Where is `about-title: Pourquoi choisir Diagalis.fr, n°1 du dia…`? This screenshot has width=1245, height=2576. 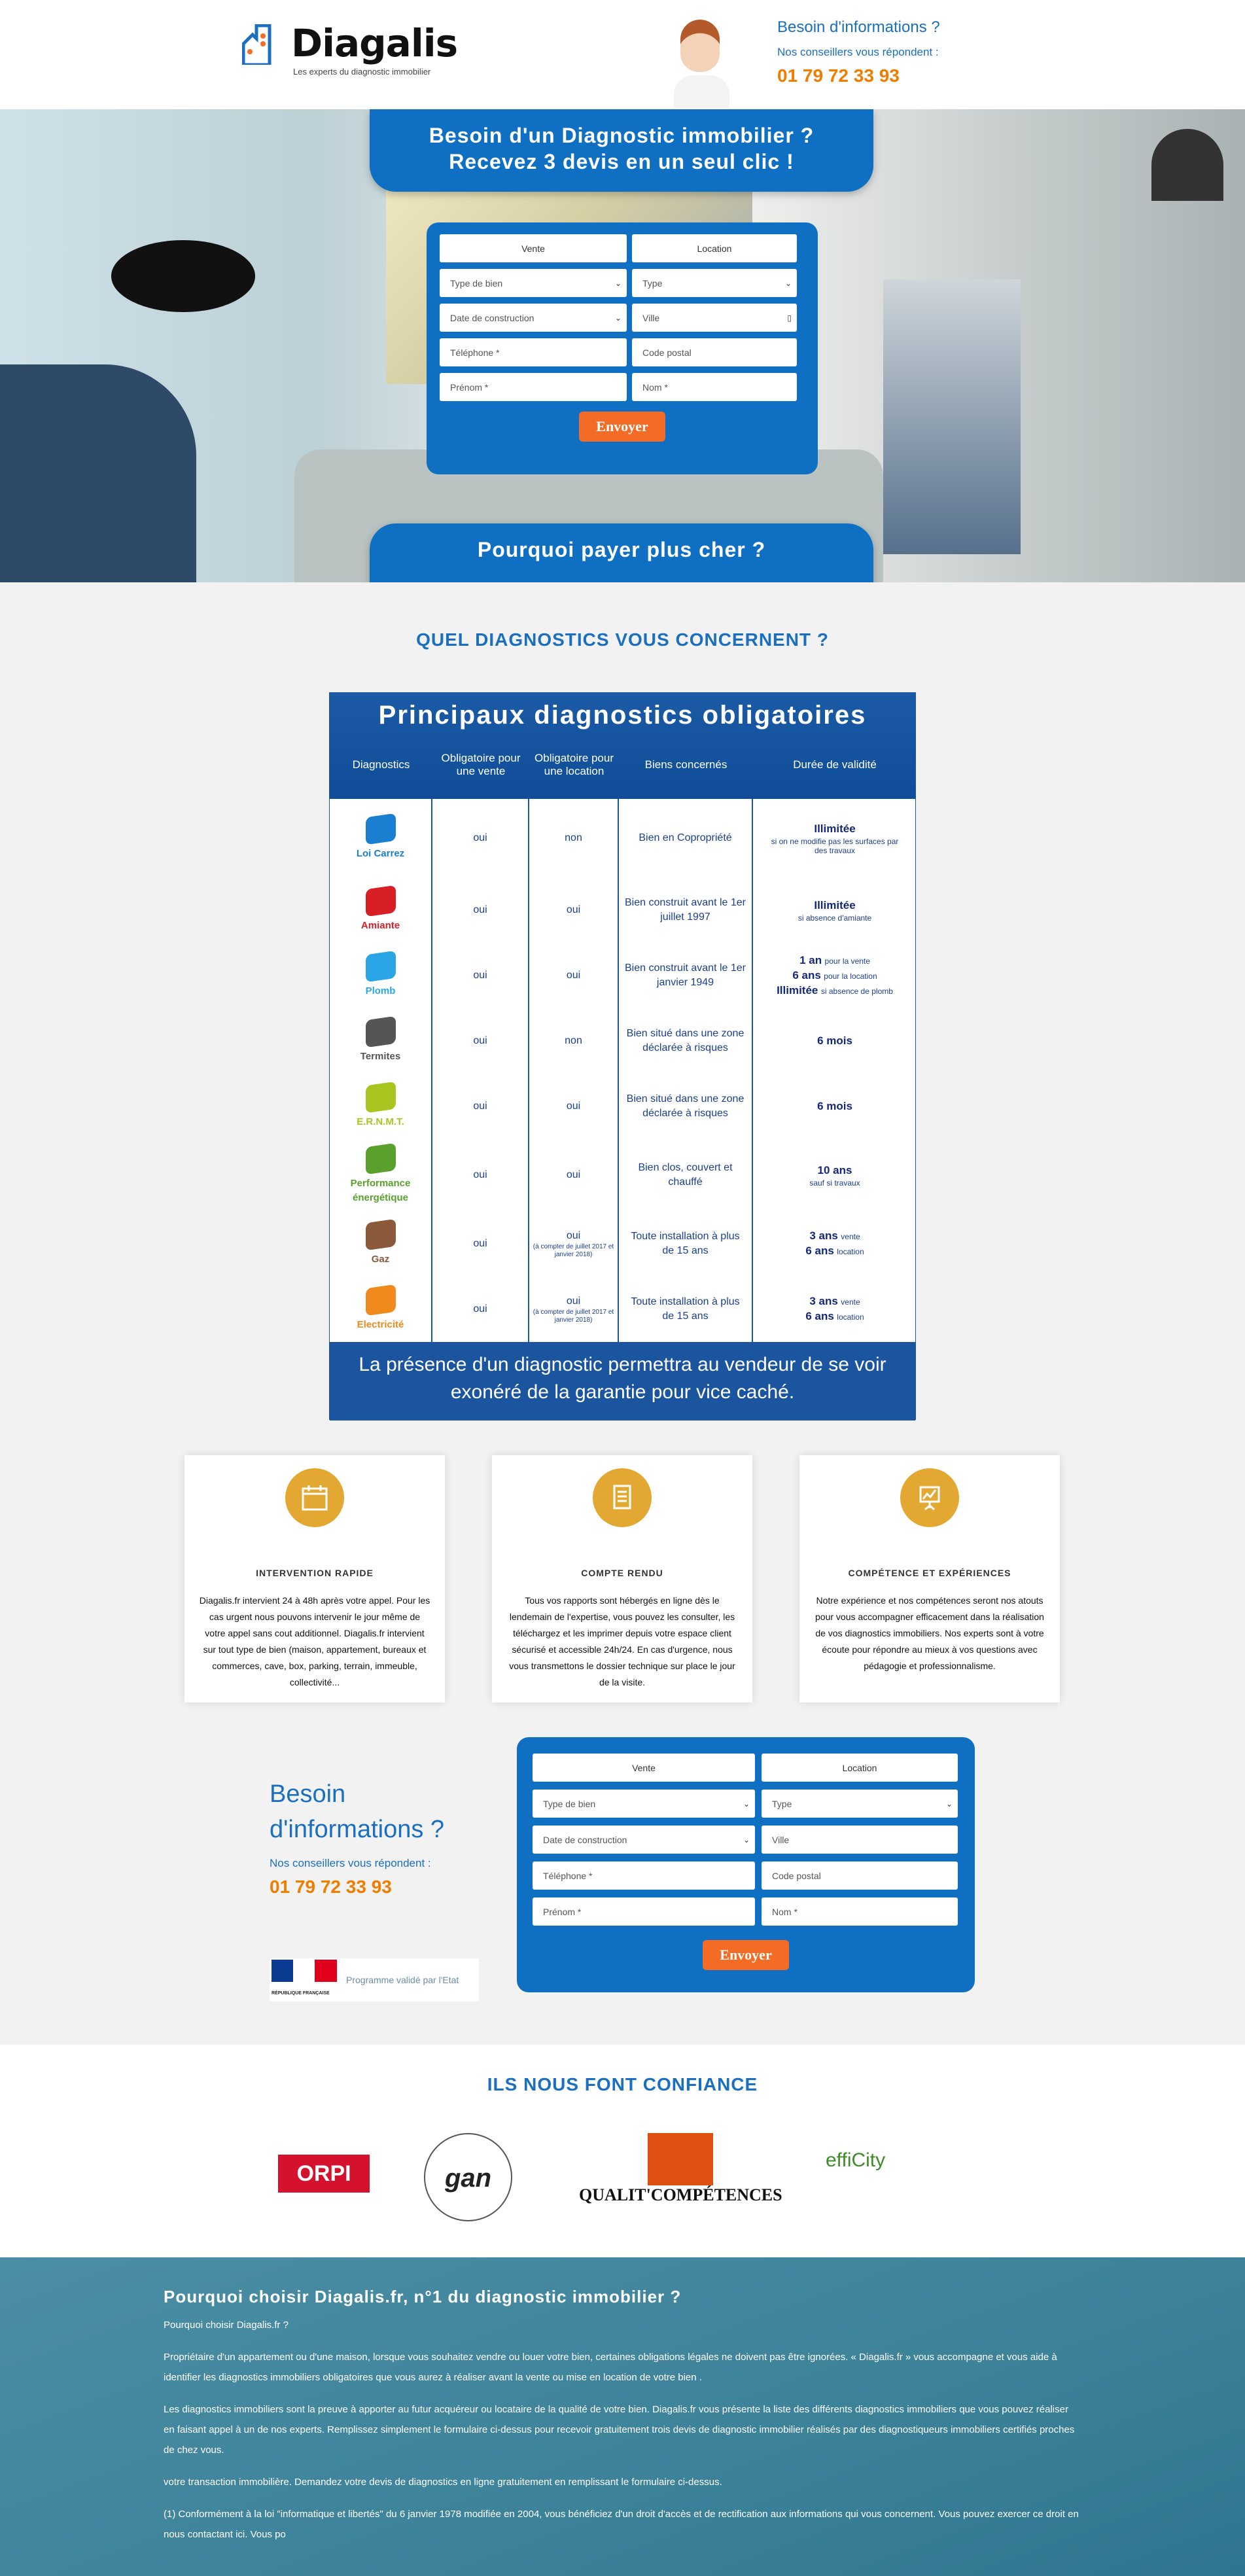
about-title: Pourquoi choisir Diagalis.fr, n°1 du dia… is located at coordinates (423, 2296).